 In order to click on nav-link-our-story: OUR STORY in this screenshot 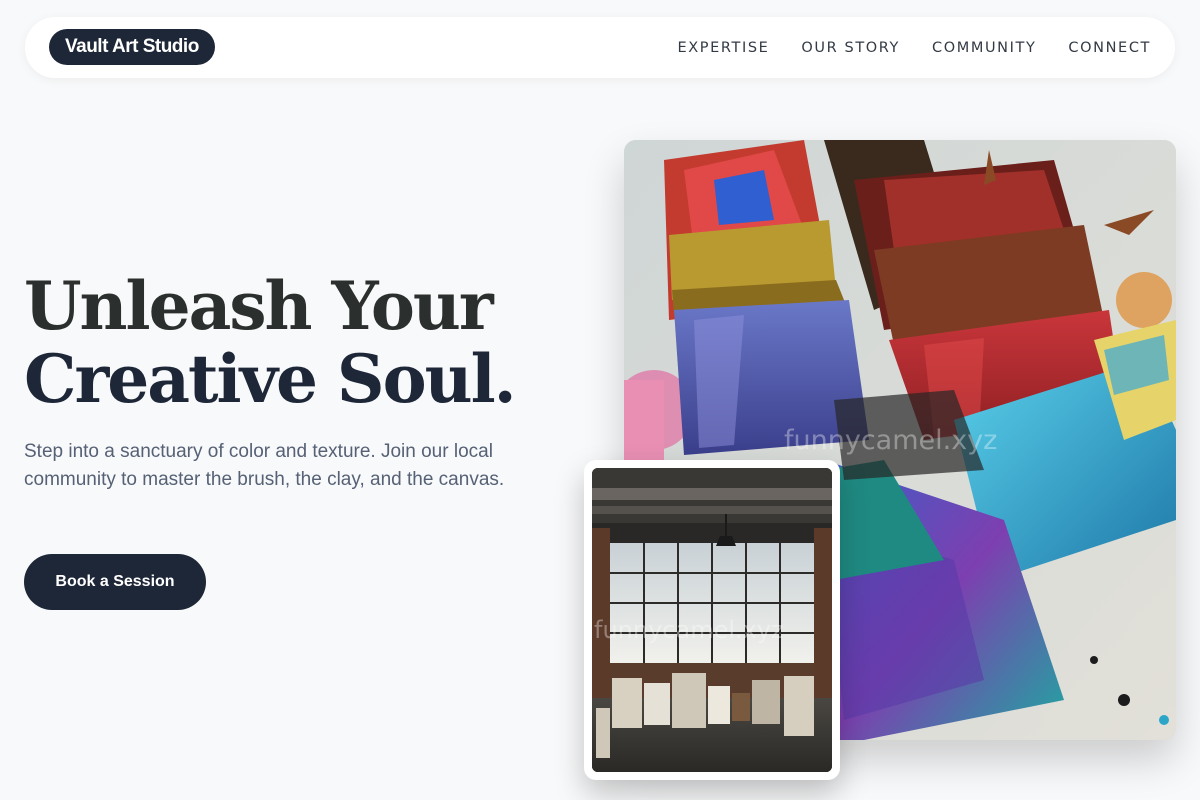, I will do `click(850, 48)`.